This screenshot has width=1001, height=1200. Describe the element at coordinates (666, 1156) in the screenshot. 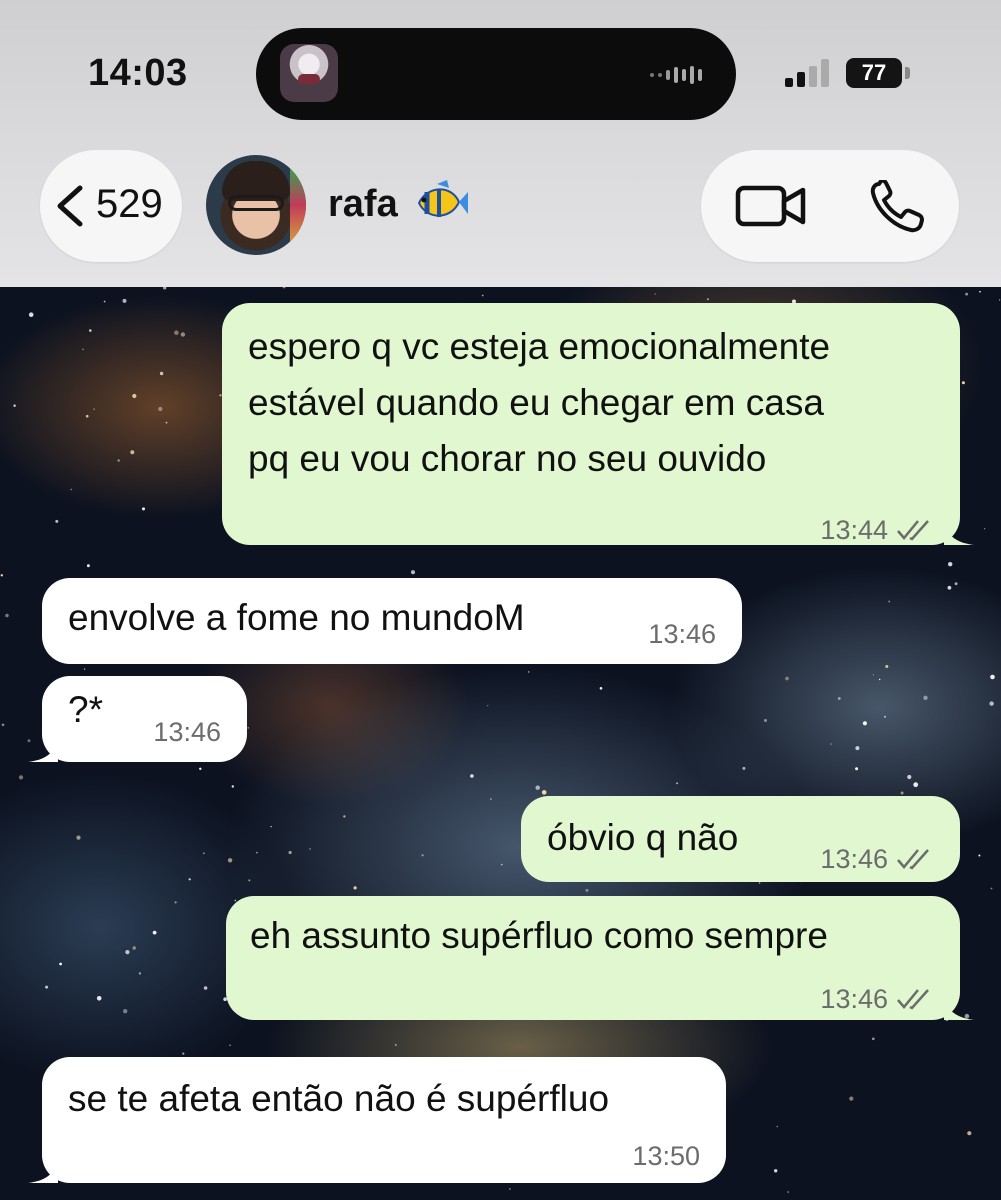

I see `message-meta: 13:50` at that location.